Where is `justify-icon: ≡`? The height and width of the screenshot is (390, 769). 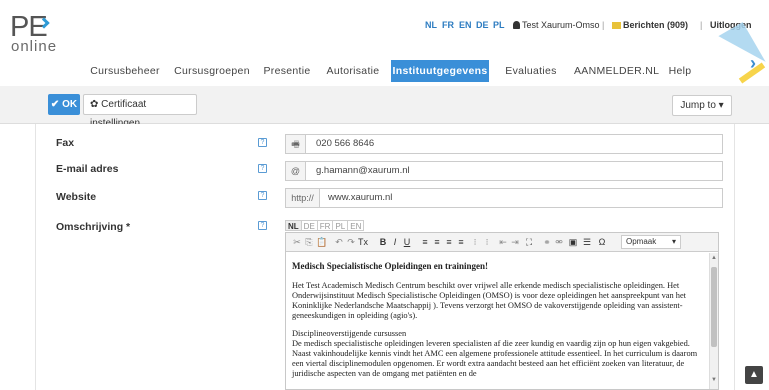
justify-icon: ≡ is located at coordinates (461, 242).